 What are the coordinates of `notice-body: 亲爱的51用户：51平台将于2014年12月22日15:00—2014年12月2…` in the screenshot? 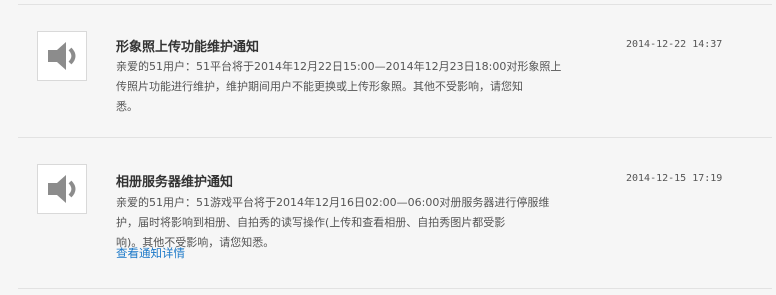 It's located at (351, 87).